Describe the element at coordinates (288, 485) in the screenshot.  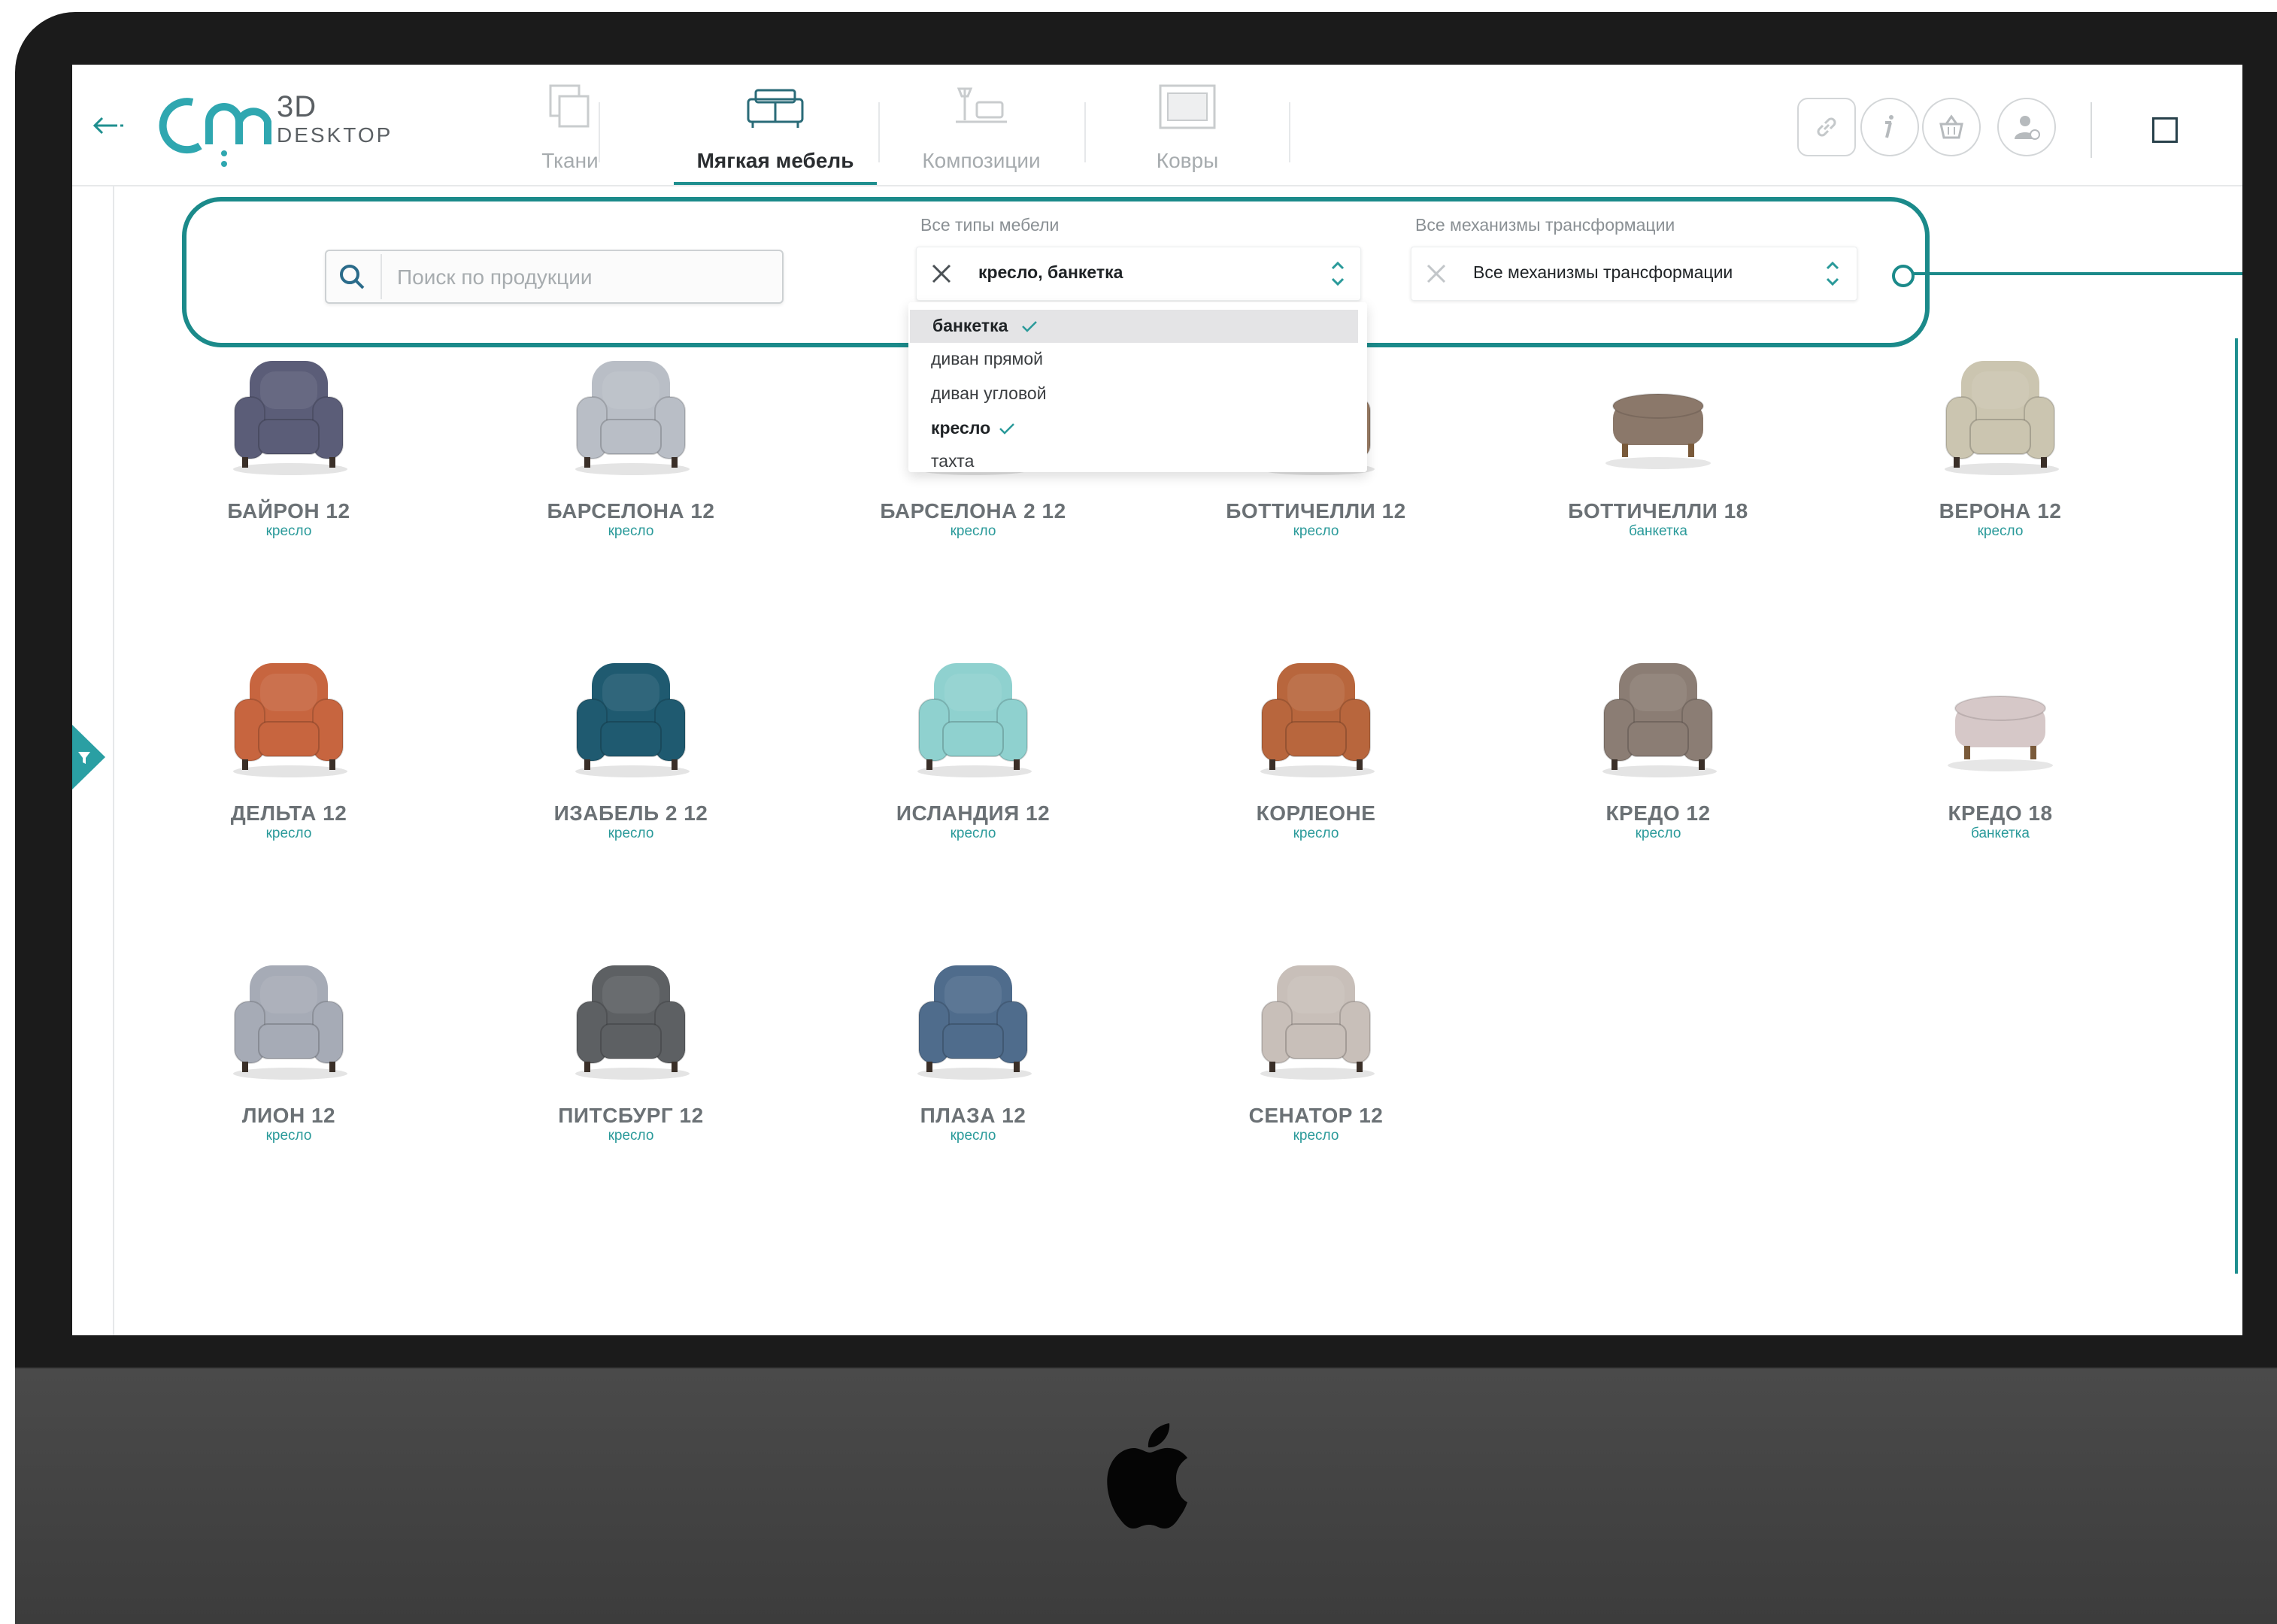
I see `product-card: БАЙРОН 12 кресло` at that location.